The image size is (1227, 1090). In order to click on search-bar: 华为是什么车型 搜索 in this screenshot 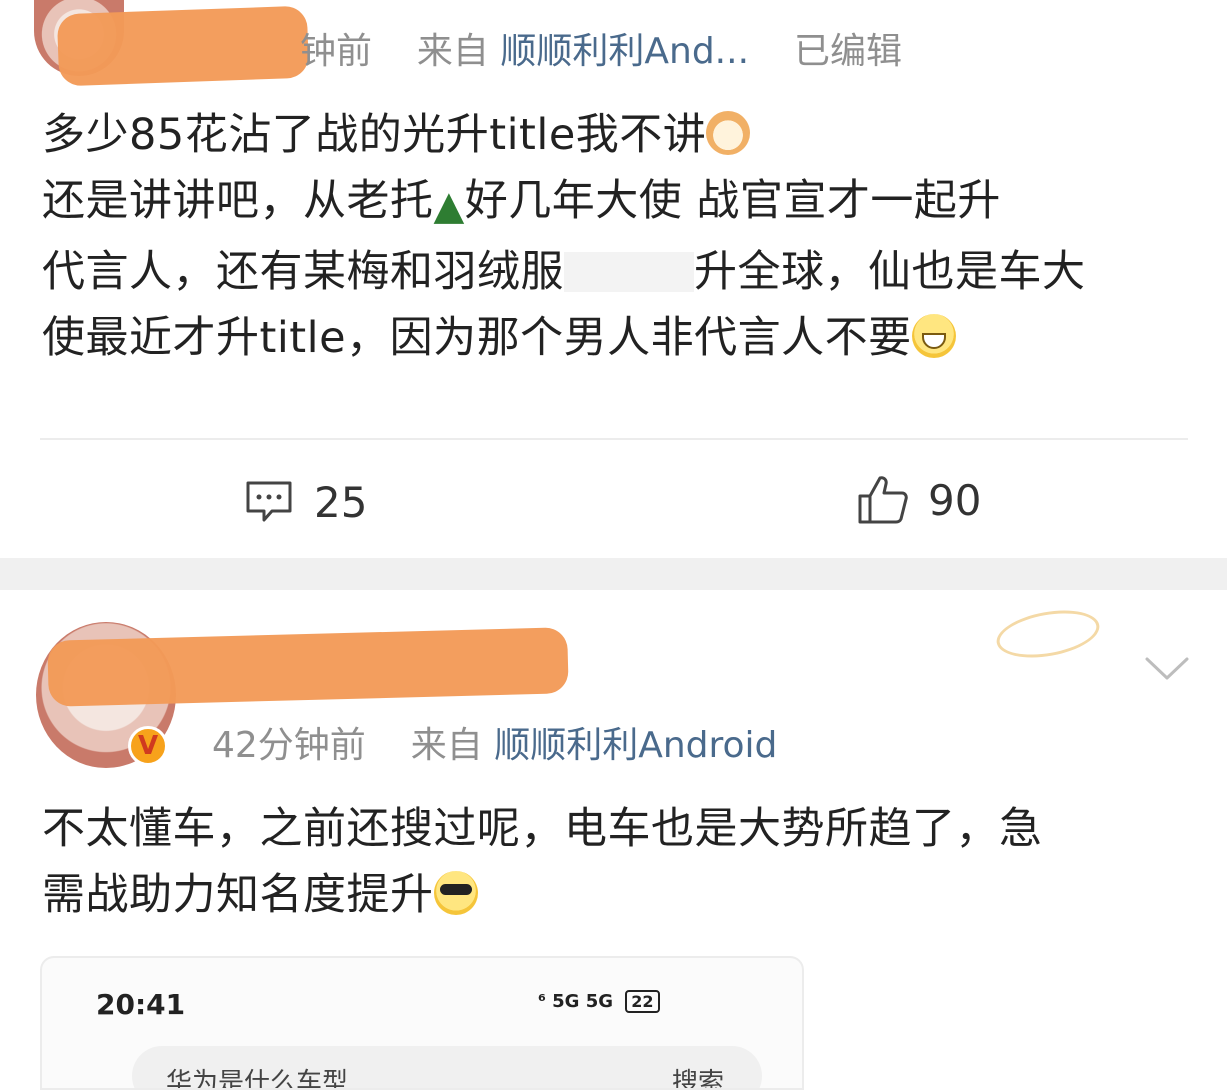, I will do `click(447, 1068)`.